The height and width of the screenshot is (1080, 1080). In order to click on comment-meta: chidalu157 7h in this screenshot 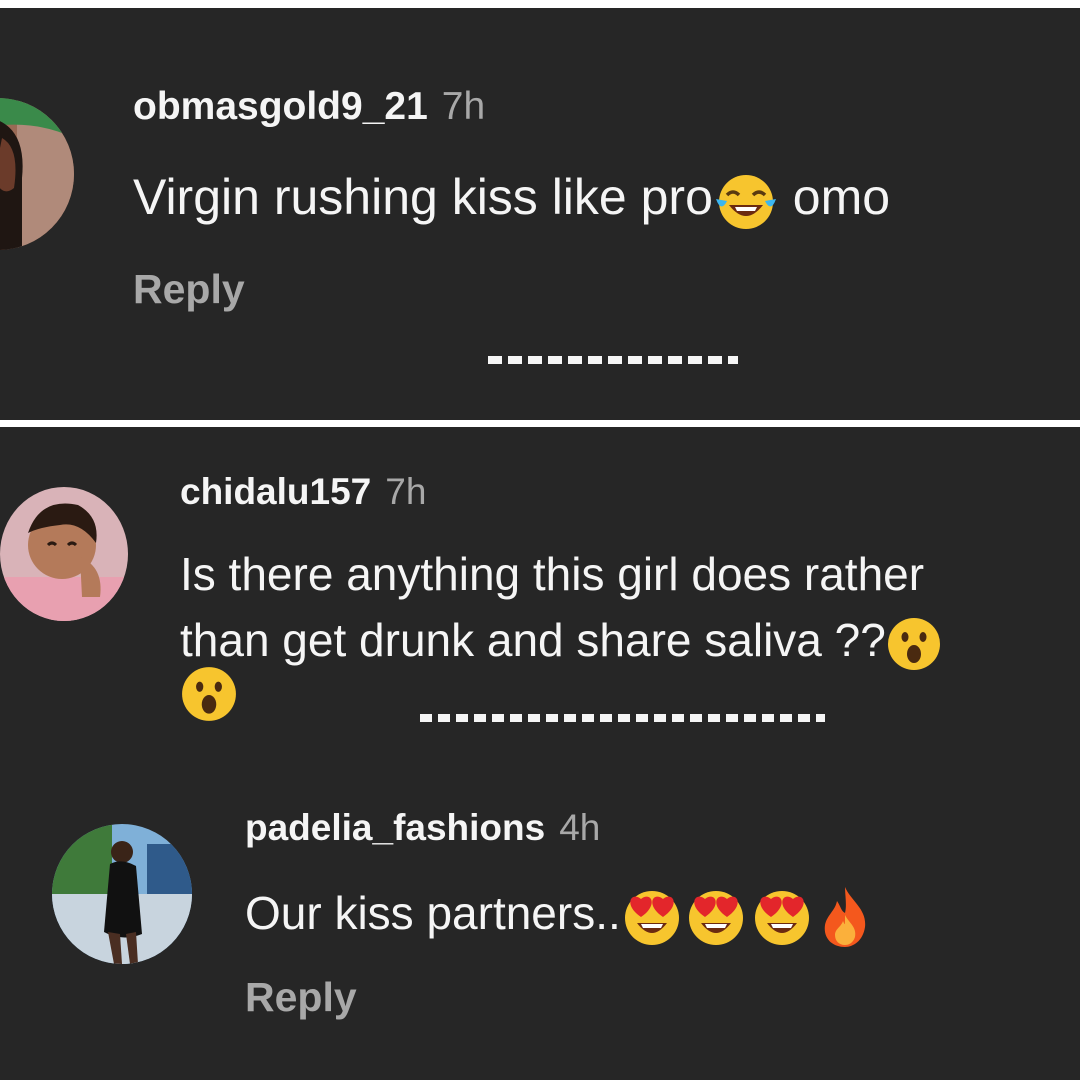, I will do `click(303, 492)`.